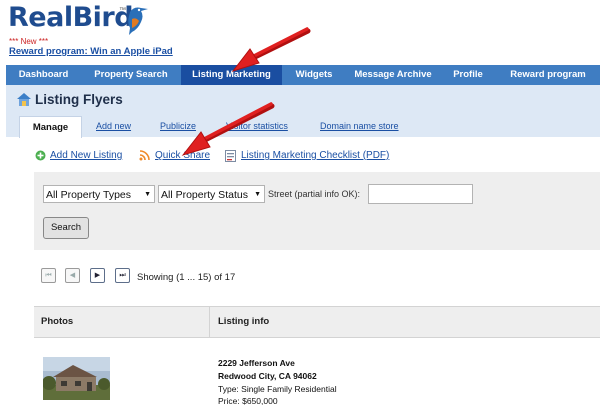 This screenshot has width=600, height=406. Describe the element at coordinates (271, 49) in the screenshot. I see `arrow-to-listing-marketing` at that location.